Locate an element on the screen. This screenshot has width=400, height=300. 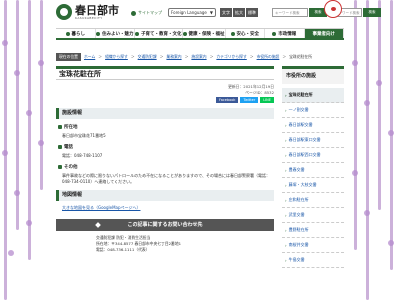
inquiry-phone: 電話：048-736-1111（代表） is located at coordinates (123, 249).